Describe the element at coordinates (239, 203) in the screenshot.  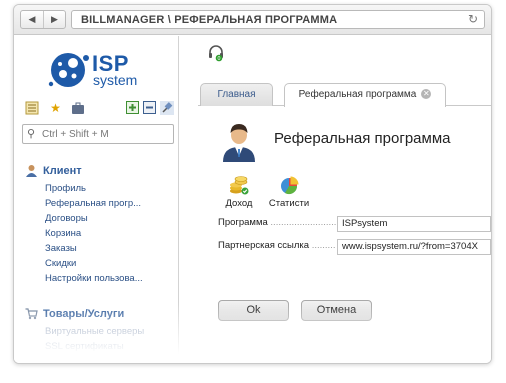
I see `income-label: Доход` at that location.